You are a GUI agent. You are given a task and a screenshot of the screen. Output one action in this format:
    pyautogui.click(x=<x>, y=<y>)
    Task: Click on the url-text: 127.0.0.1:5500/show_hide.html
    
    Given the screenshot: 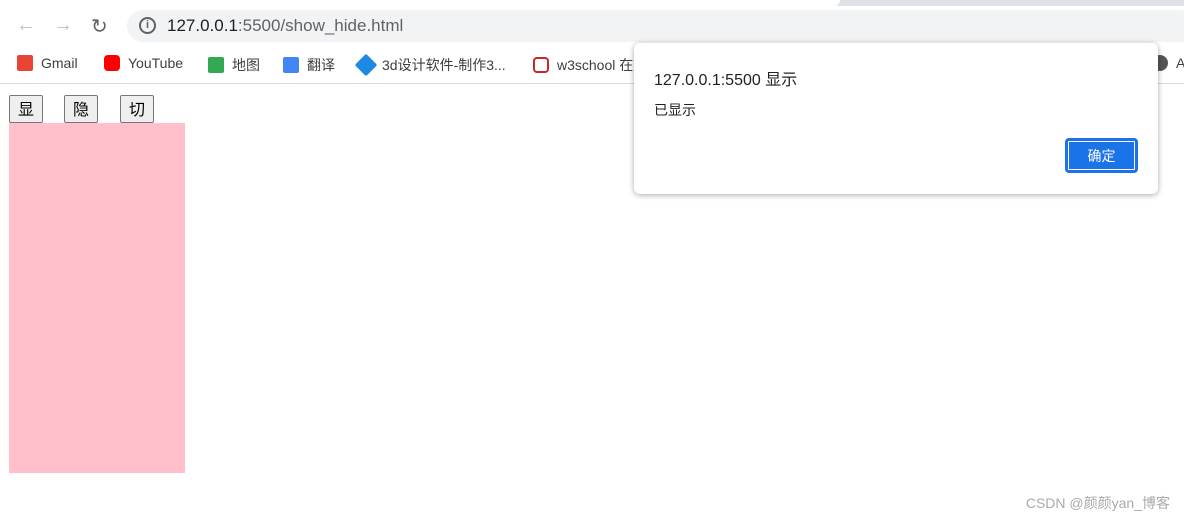 What is the action you would take?
    pyautogui.click(x=285, y=26)
    